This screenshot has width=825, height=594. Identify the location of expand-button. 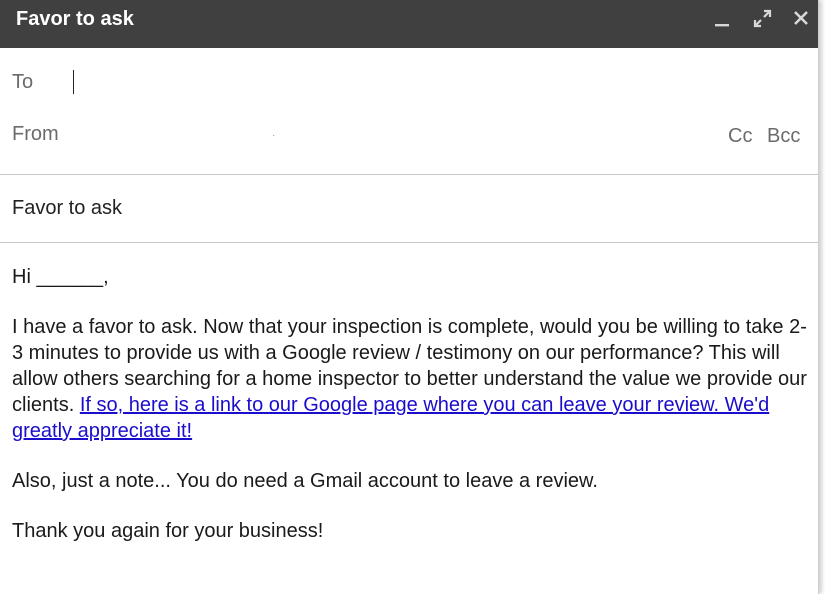
(763, 19).